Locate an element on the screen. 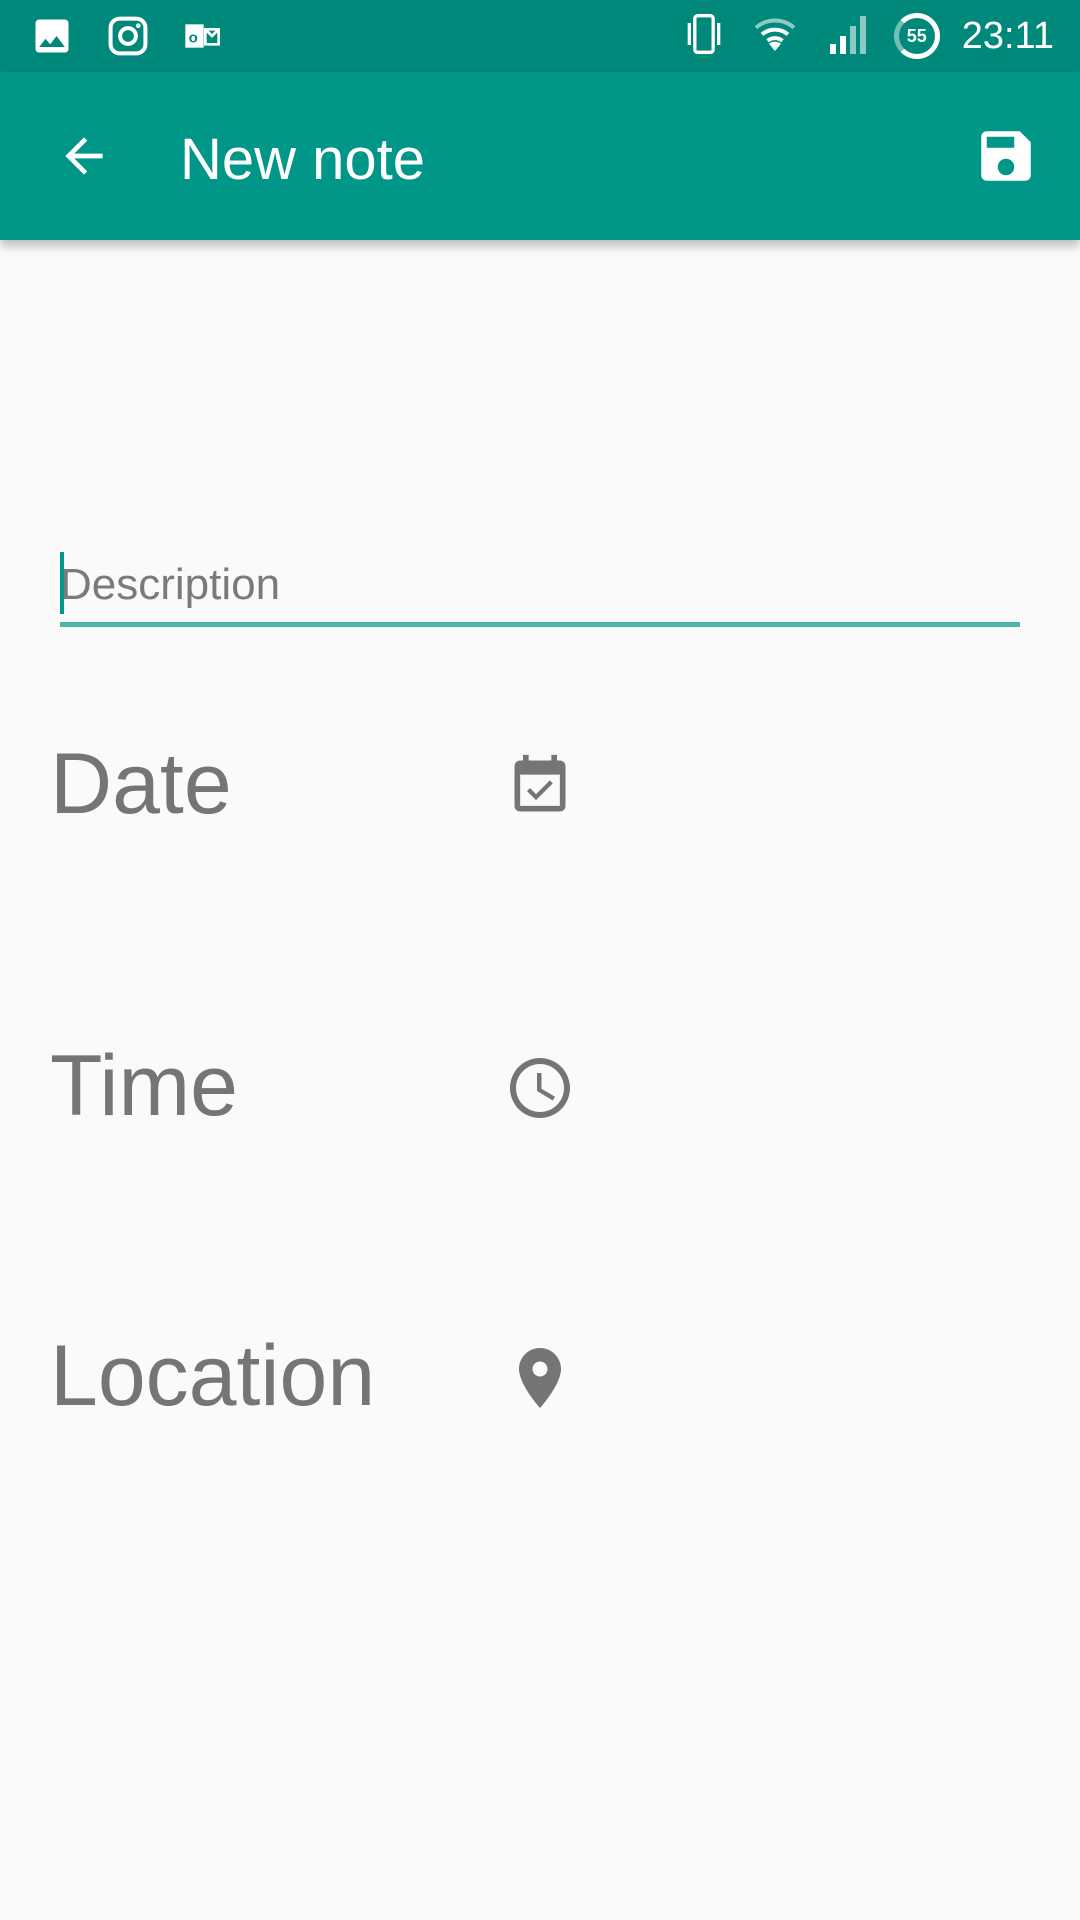 Image resolution: width=1080 pixels, height=1920 pixels. date-label: Date is located at coordinates (141, 784).